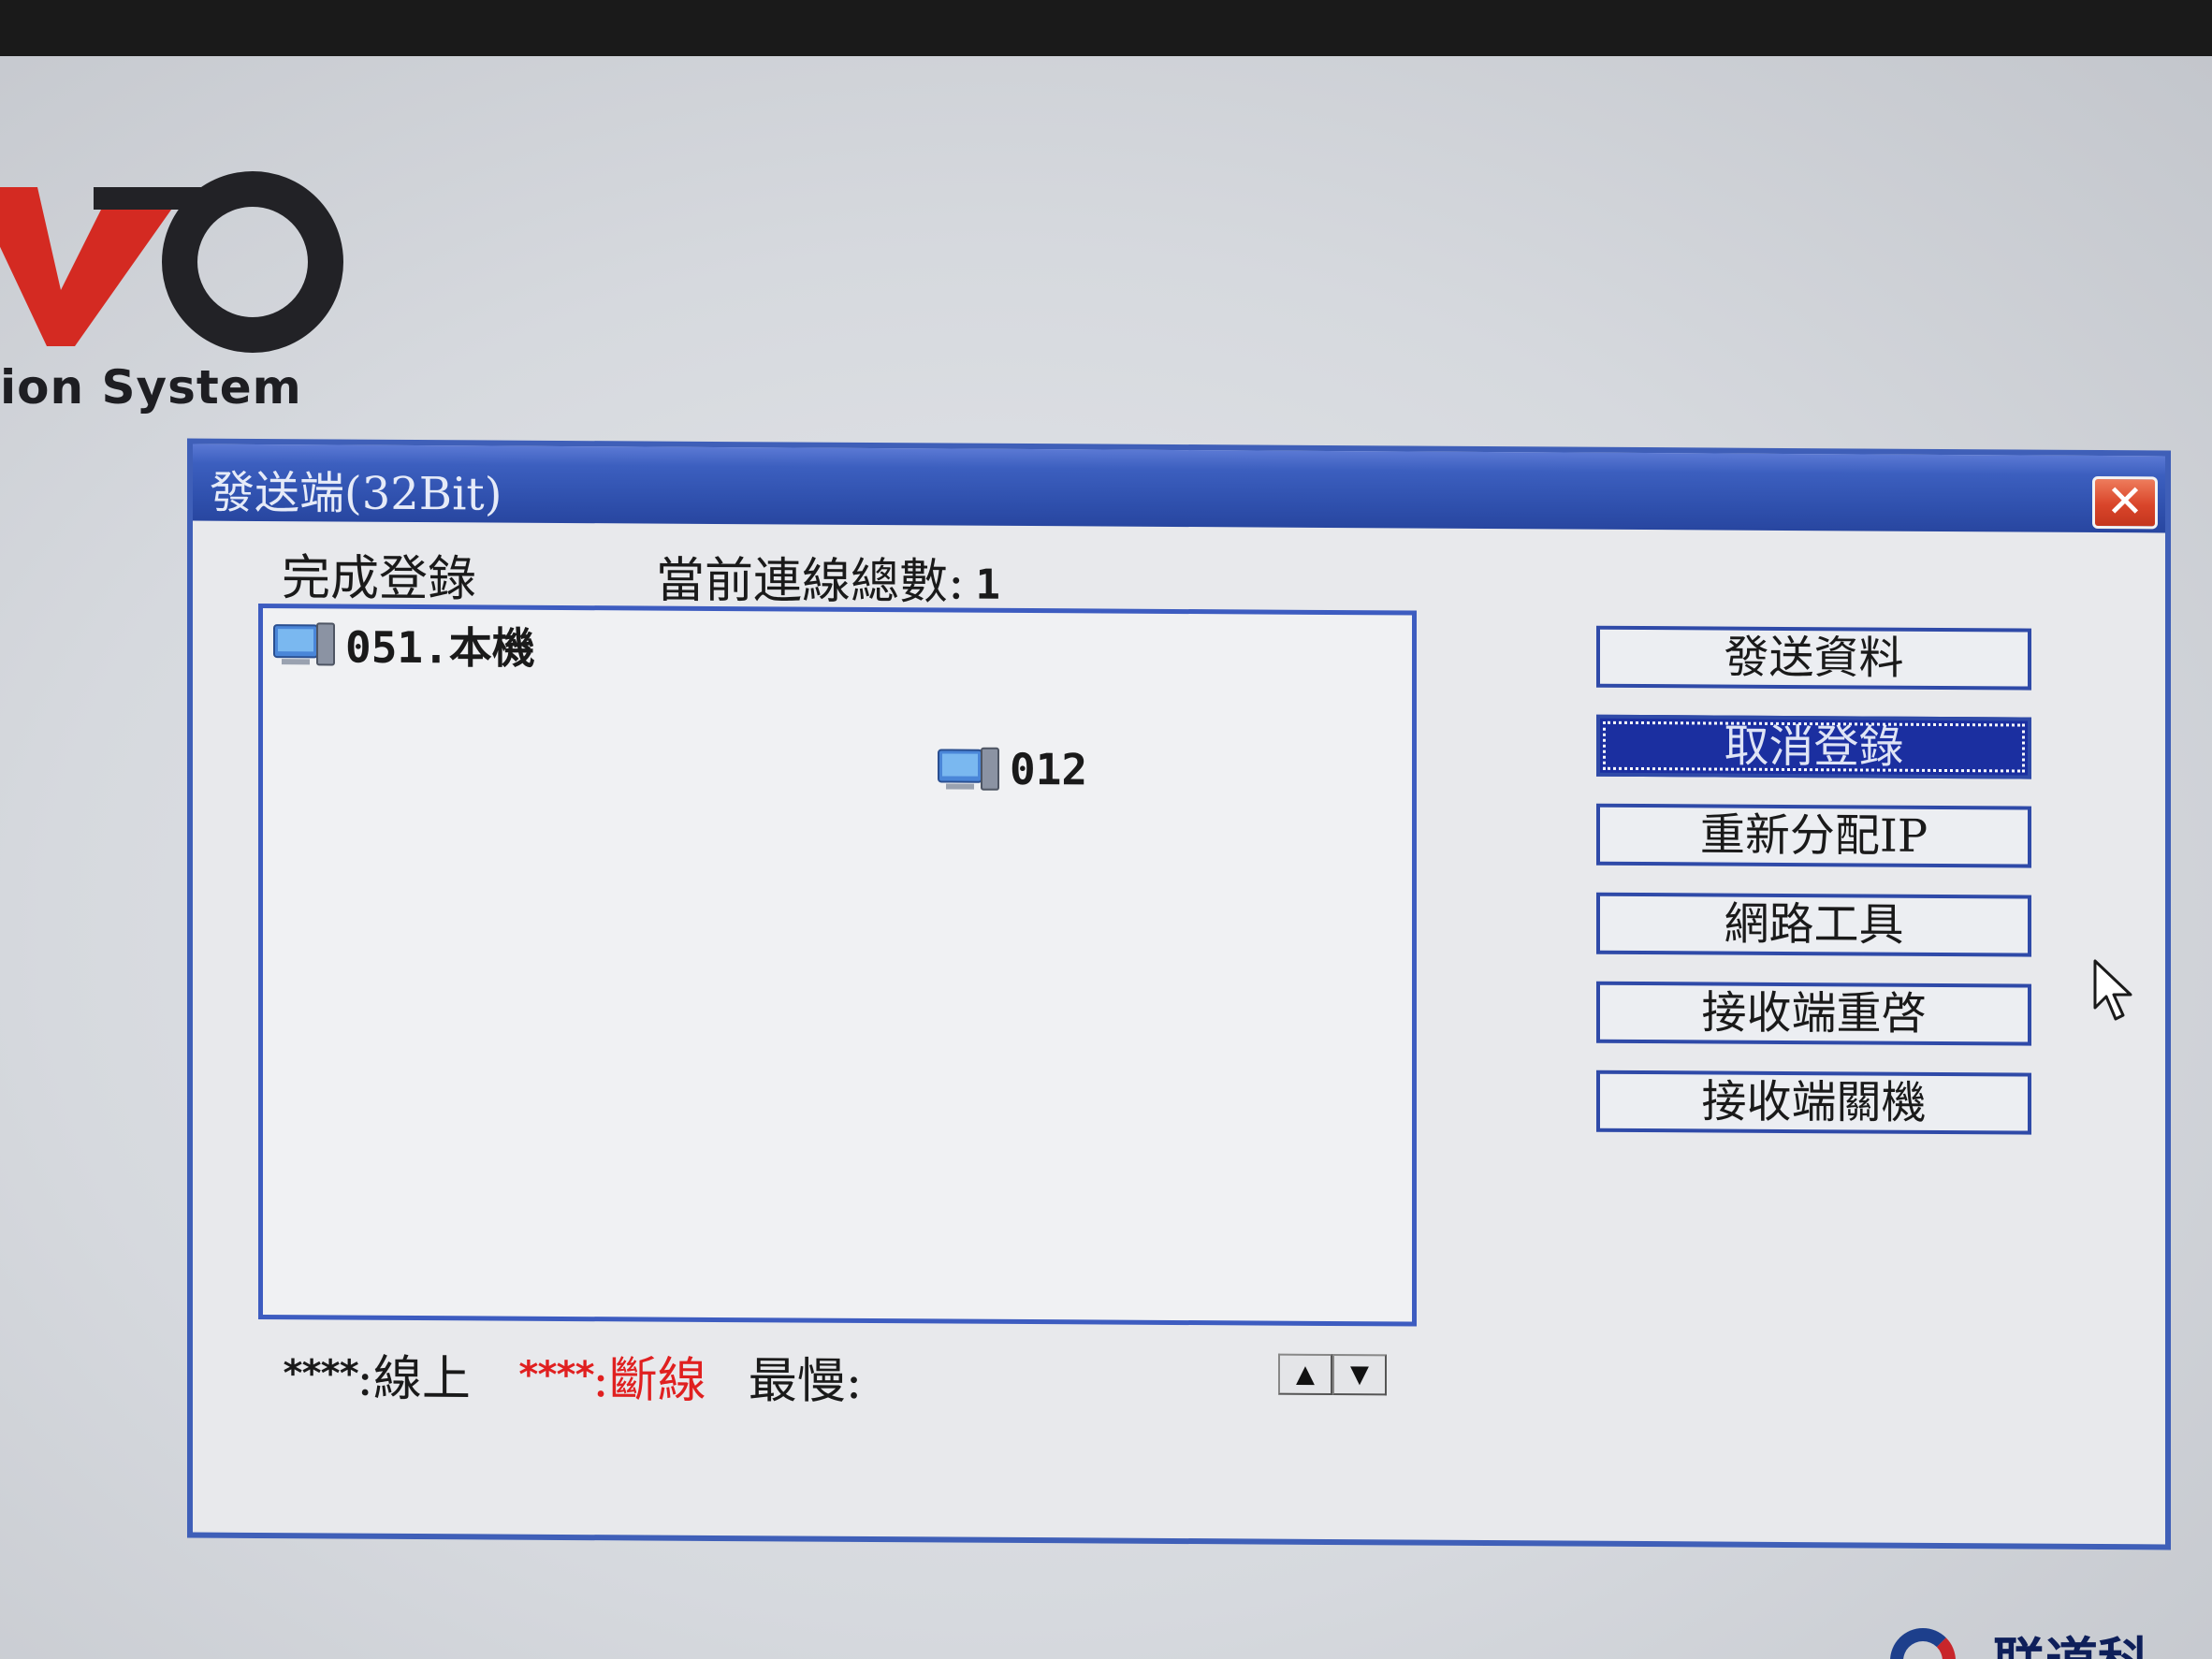 This screenshot has width=2212, height=1659. What do you see at coordinates (988, 584) in the screenshot?
I see `connection-count-value: 1` at bounding box center [988, 584].